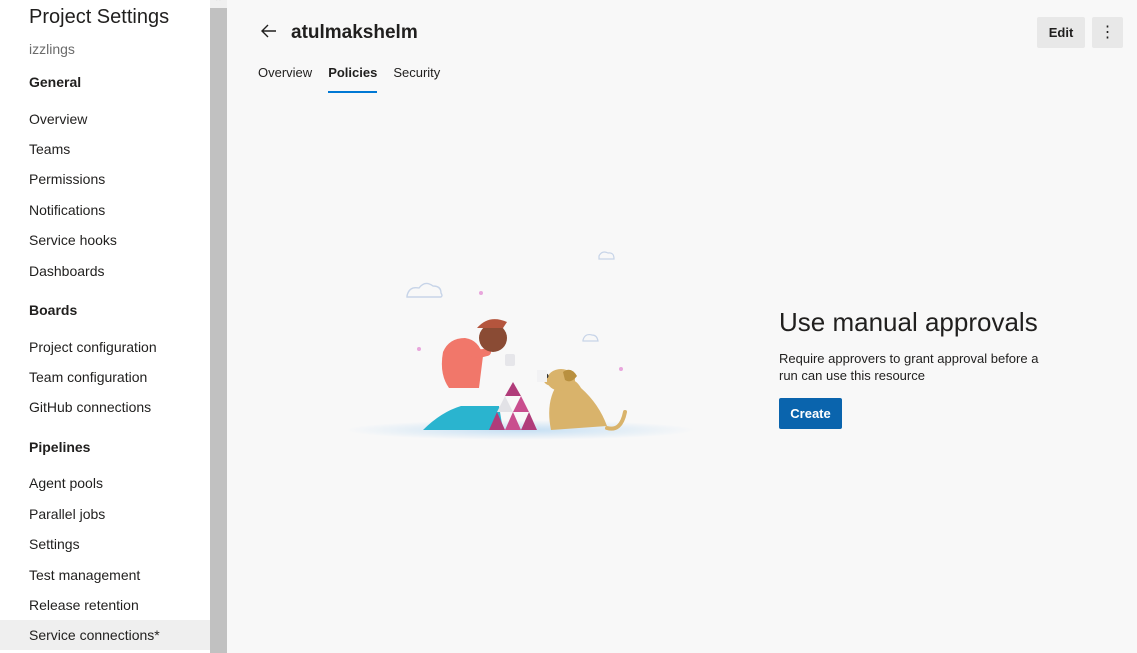 The width and height of the screenshot is (1137, 653). Describe the element at coordinates (105, 483) in the screenshot. I see `sidebar-item-agent-pools: Agent pools` at that location.